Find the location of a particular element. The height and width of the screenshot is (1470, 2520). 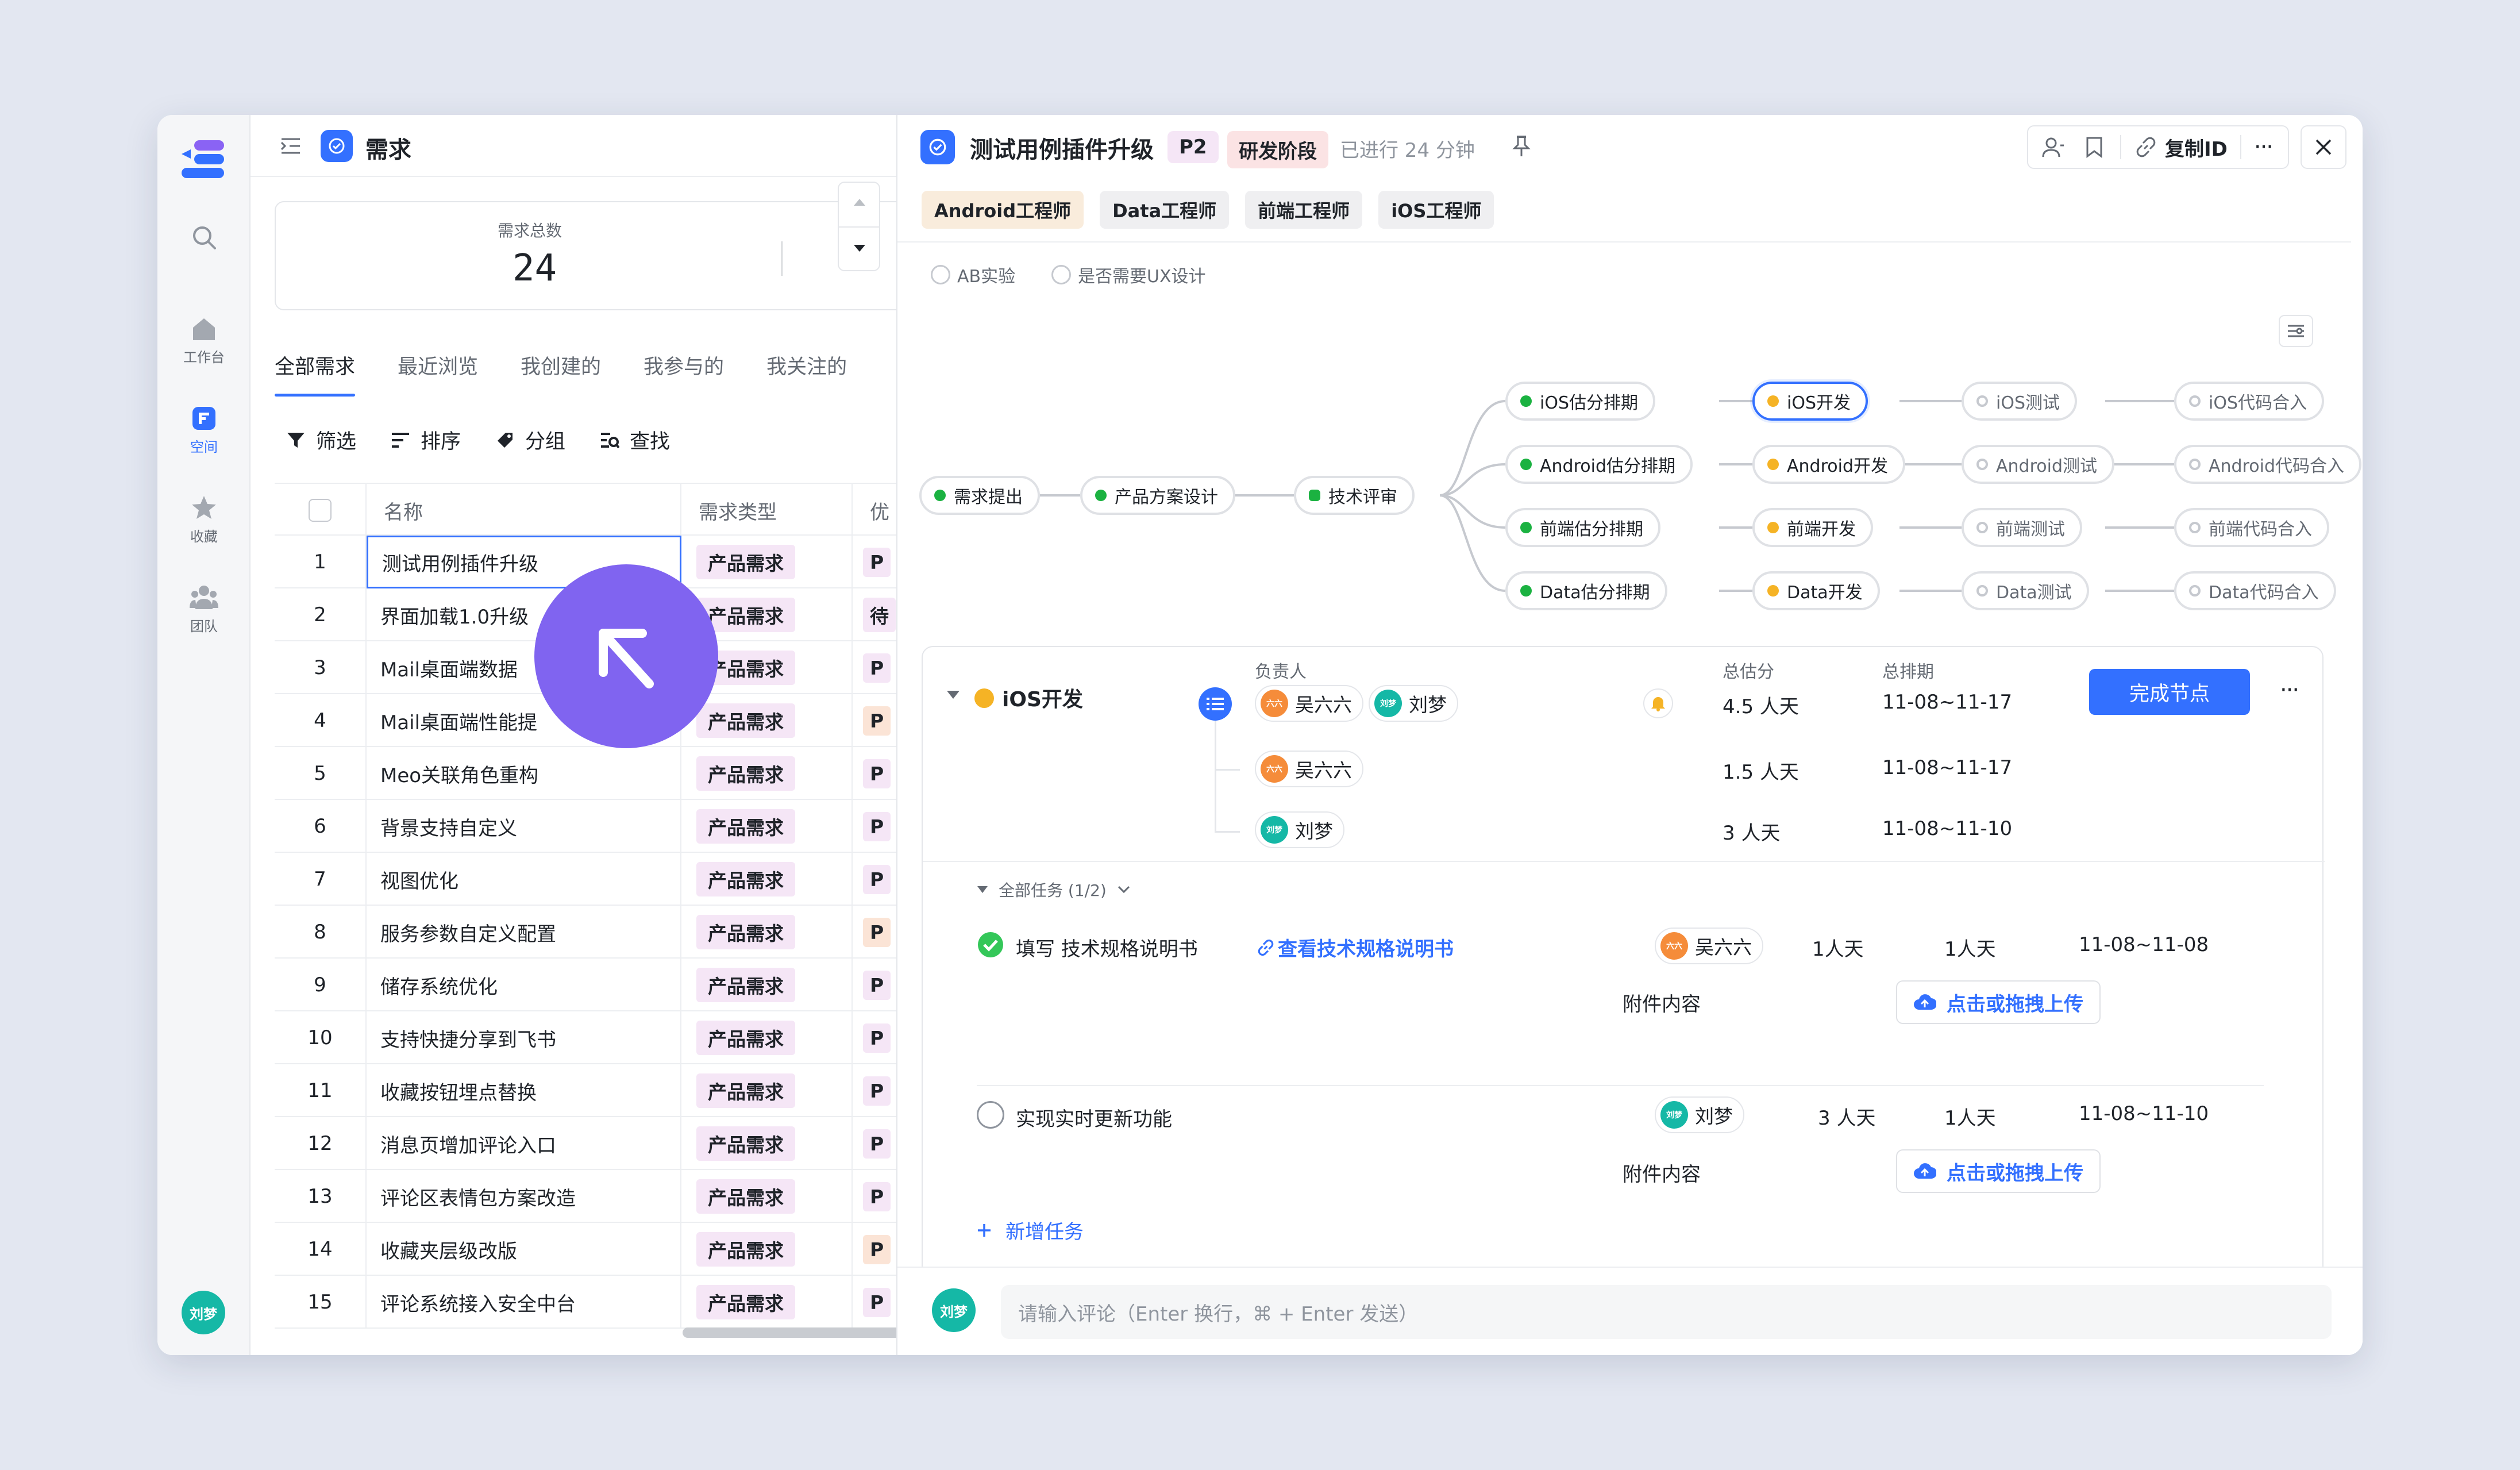

task-doc-link: 查看技术规格说明书 is located at coordinates (1356, 947).